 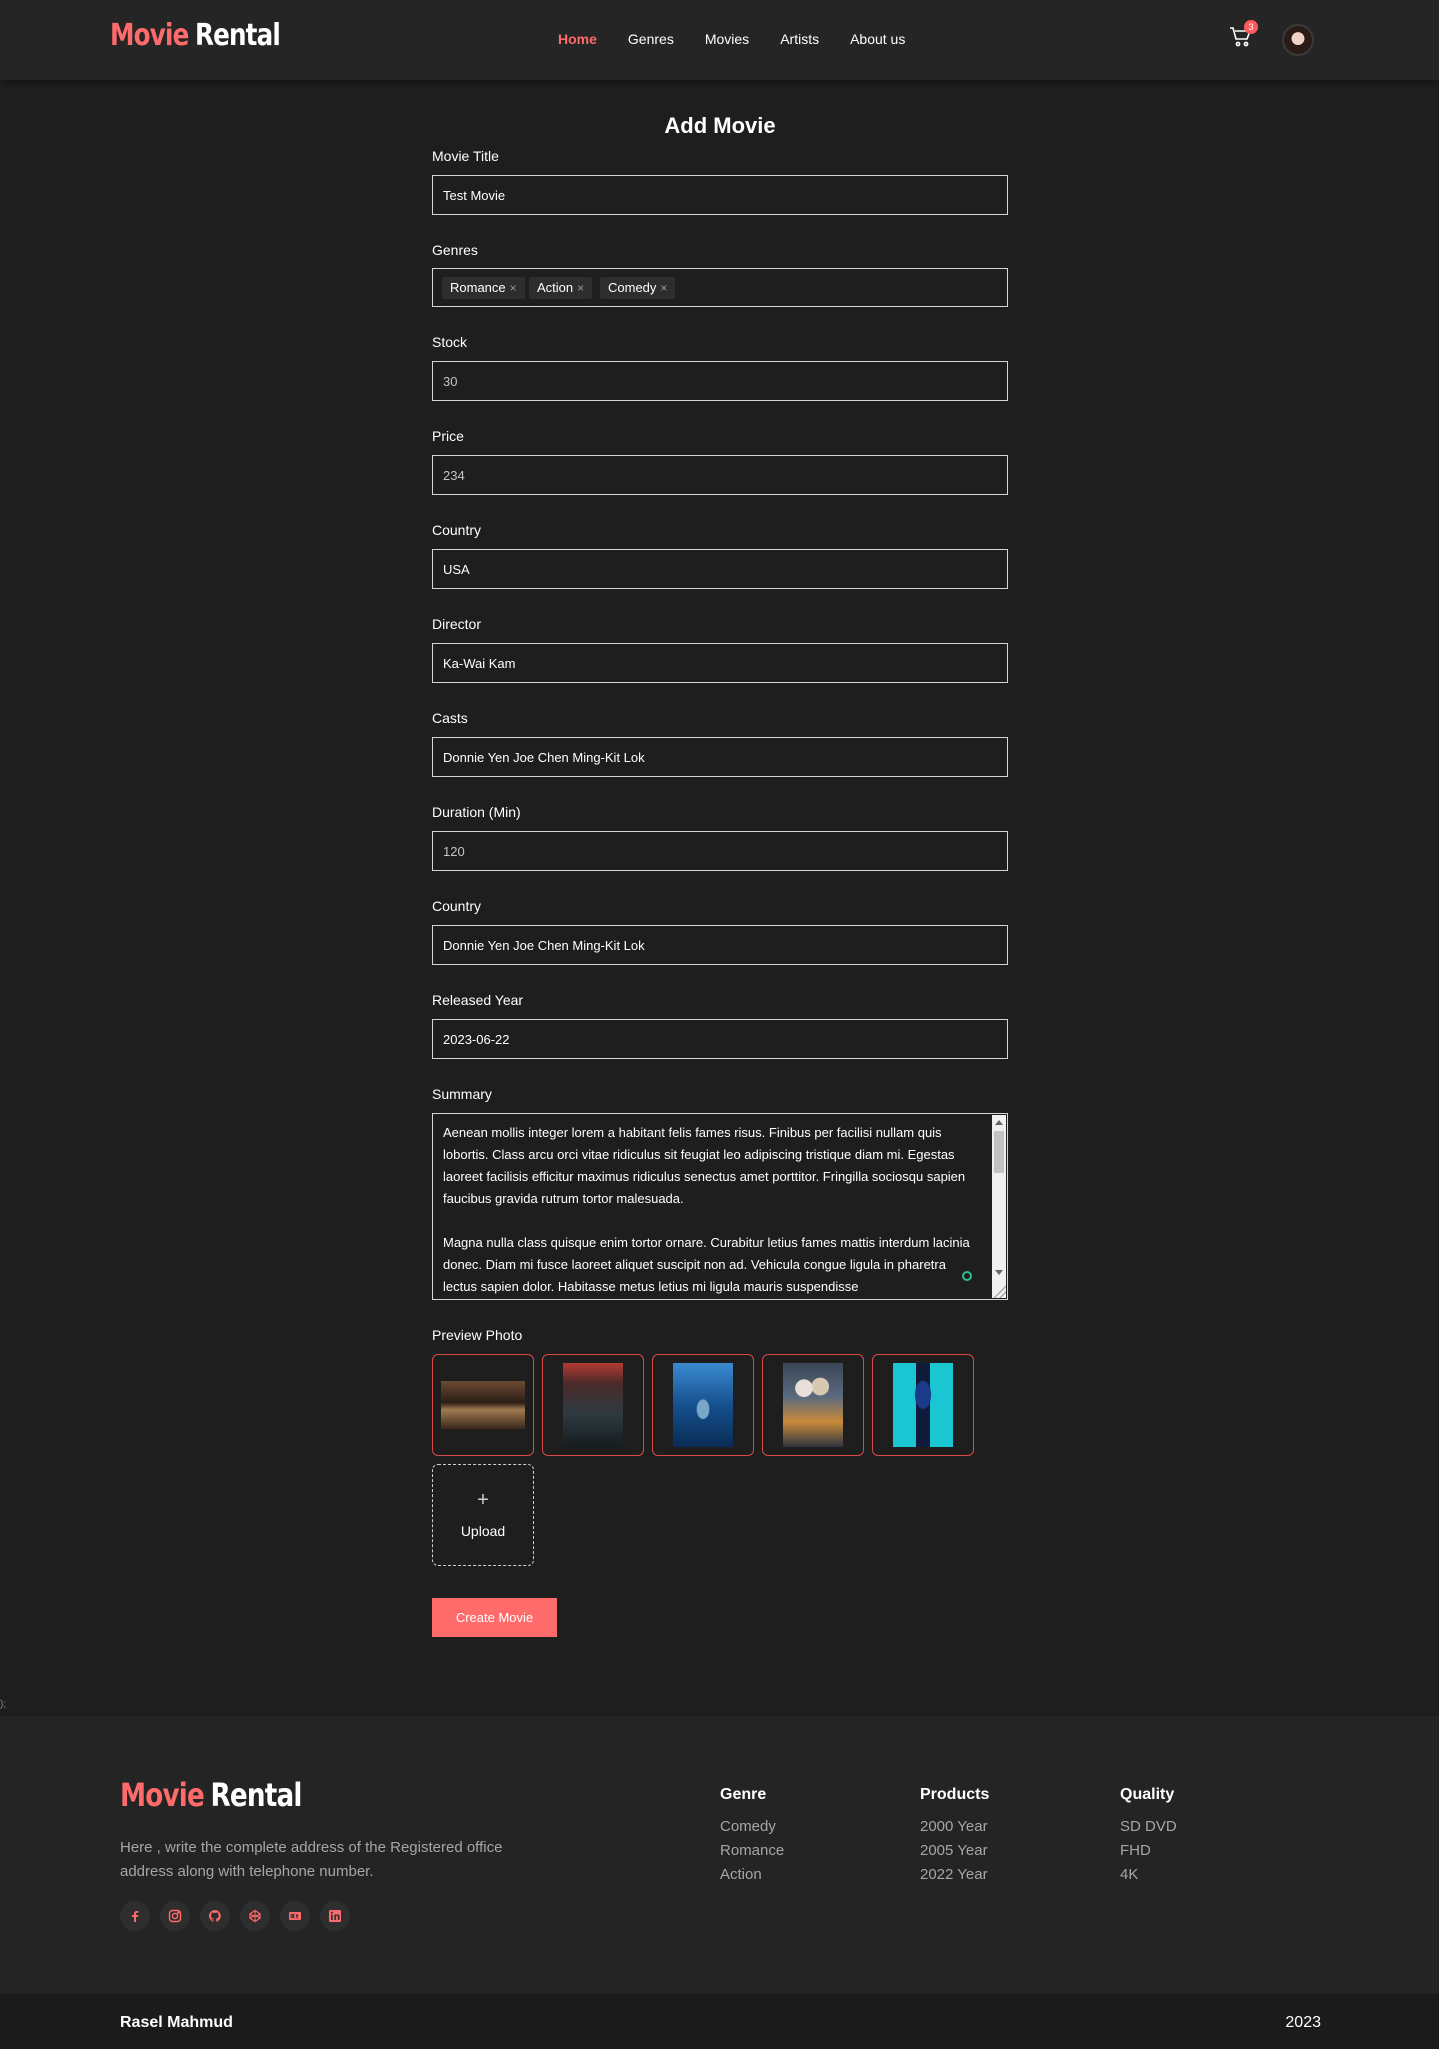 What do you see at coordinates (720, 1039) in the screenshot?
I see `released-year-input: 2023-06-22` at bounding box center [720, 1039].